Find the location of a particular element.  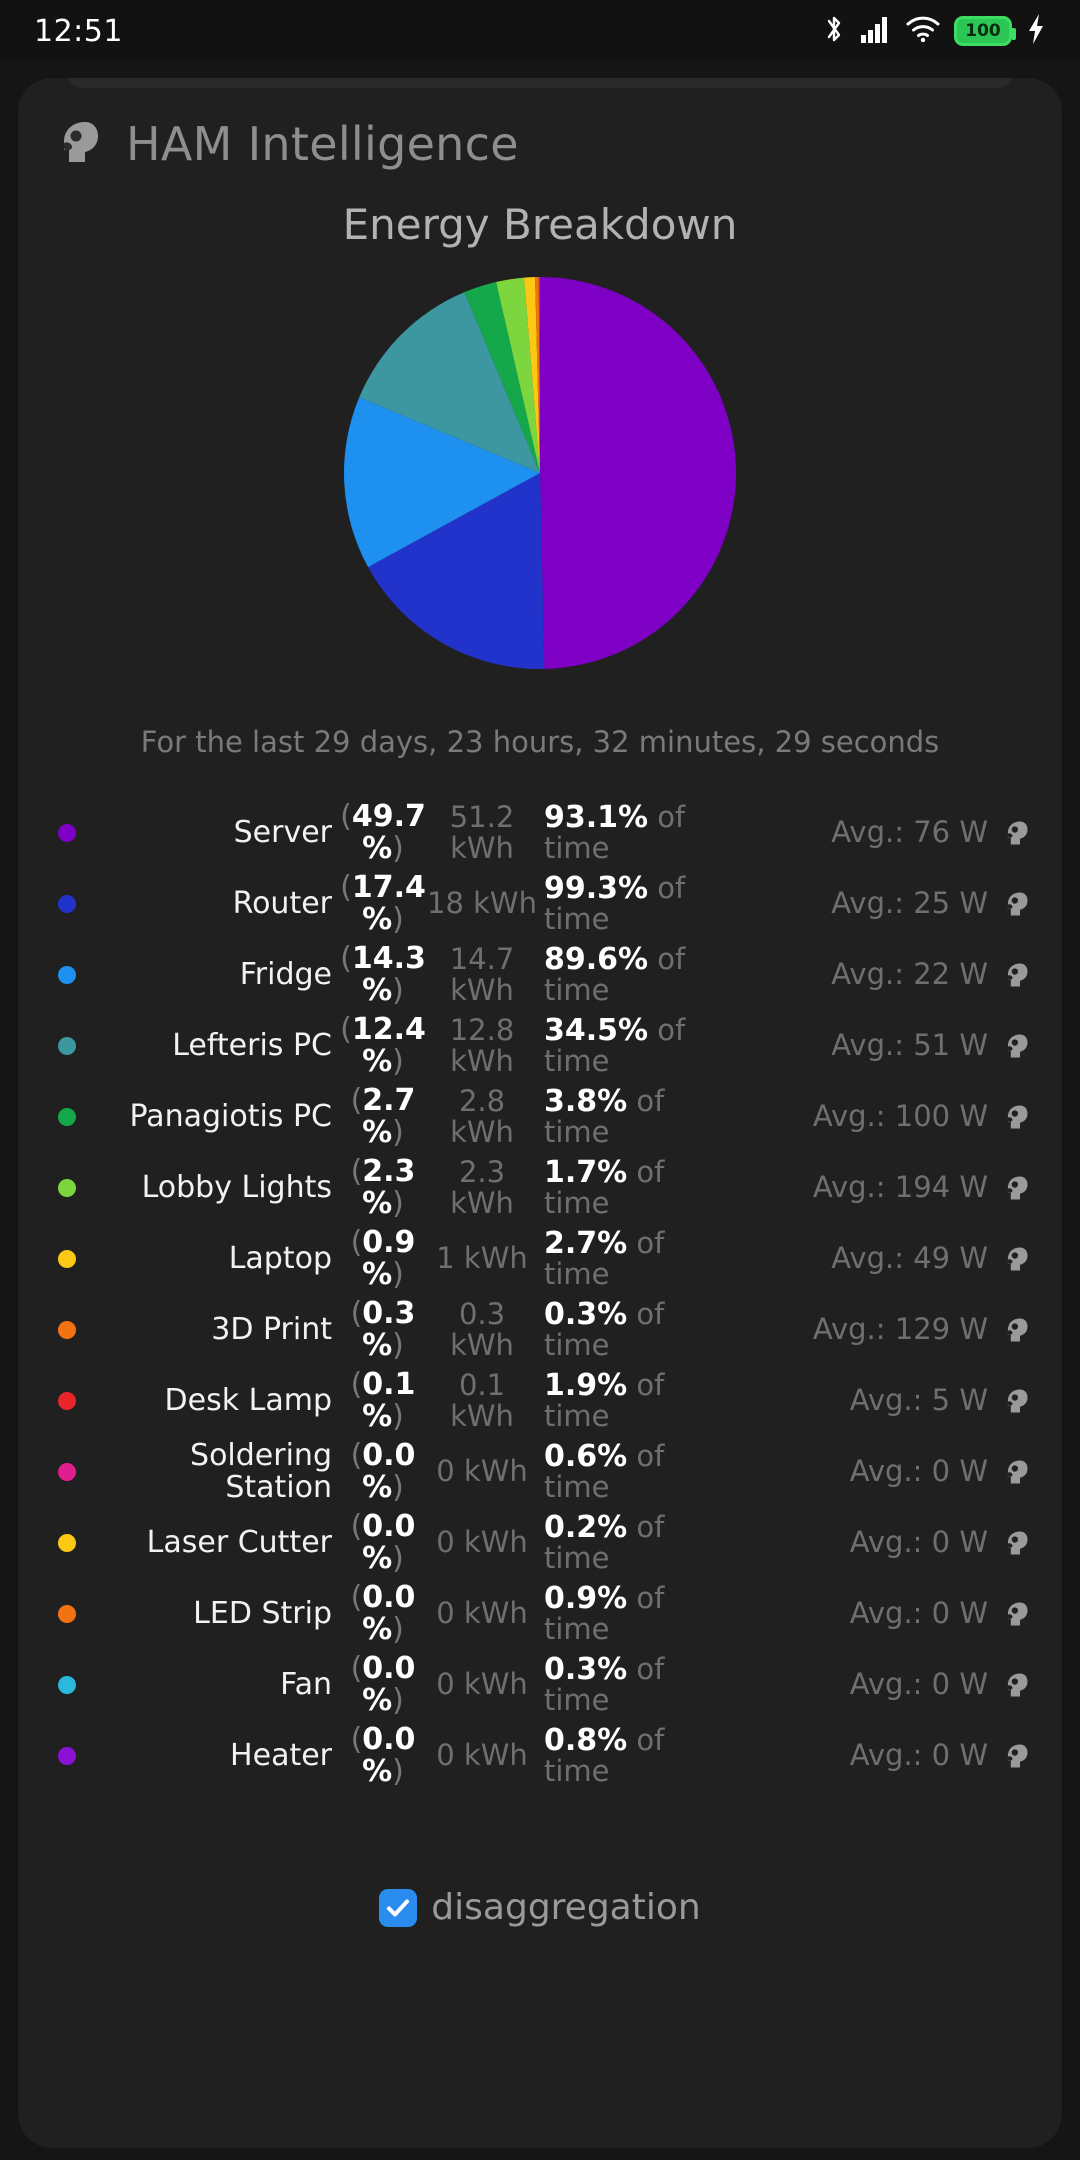

device-time-value: 93.1% is located at coordinates (596, 817).